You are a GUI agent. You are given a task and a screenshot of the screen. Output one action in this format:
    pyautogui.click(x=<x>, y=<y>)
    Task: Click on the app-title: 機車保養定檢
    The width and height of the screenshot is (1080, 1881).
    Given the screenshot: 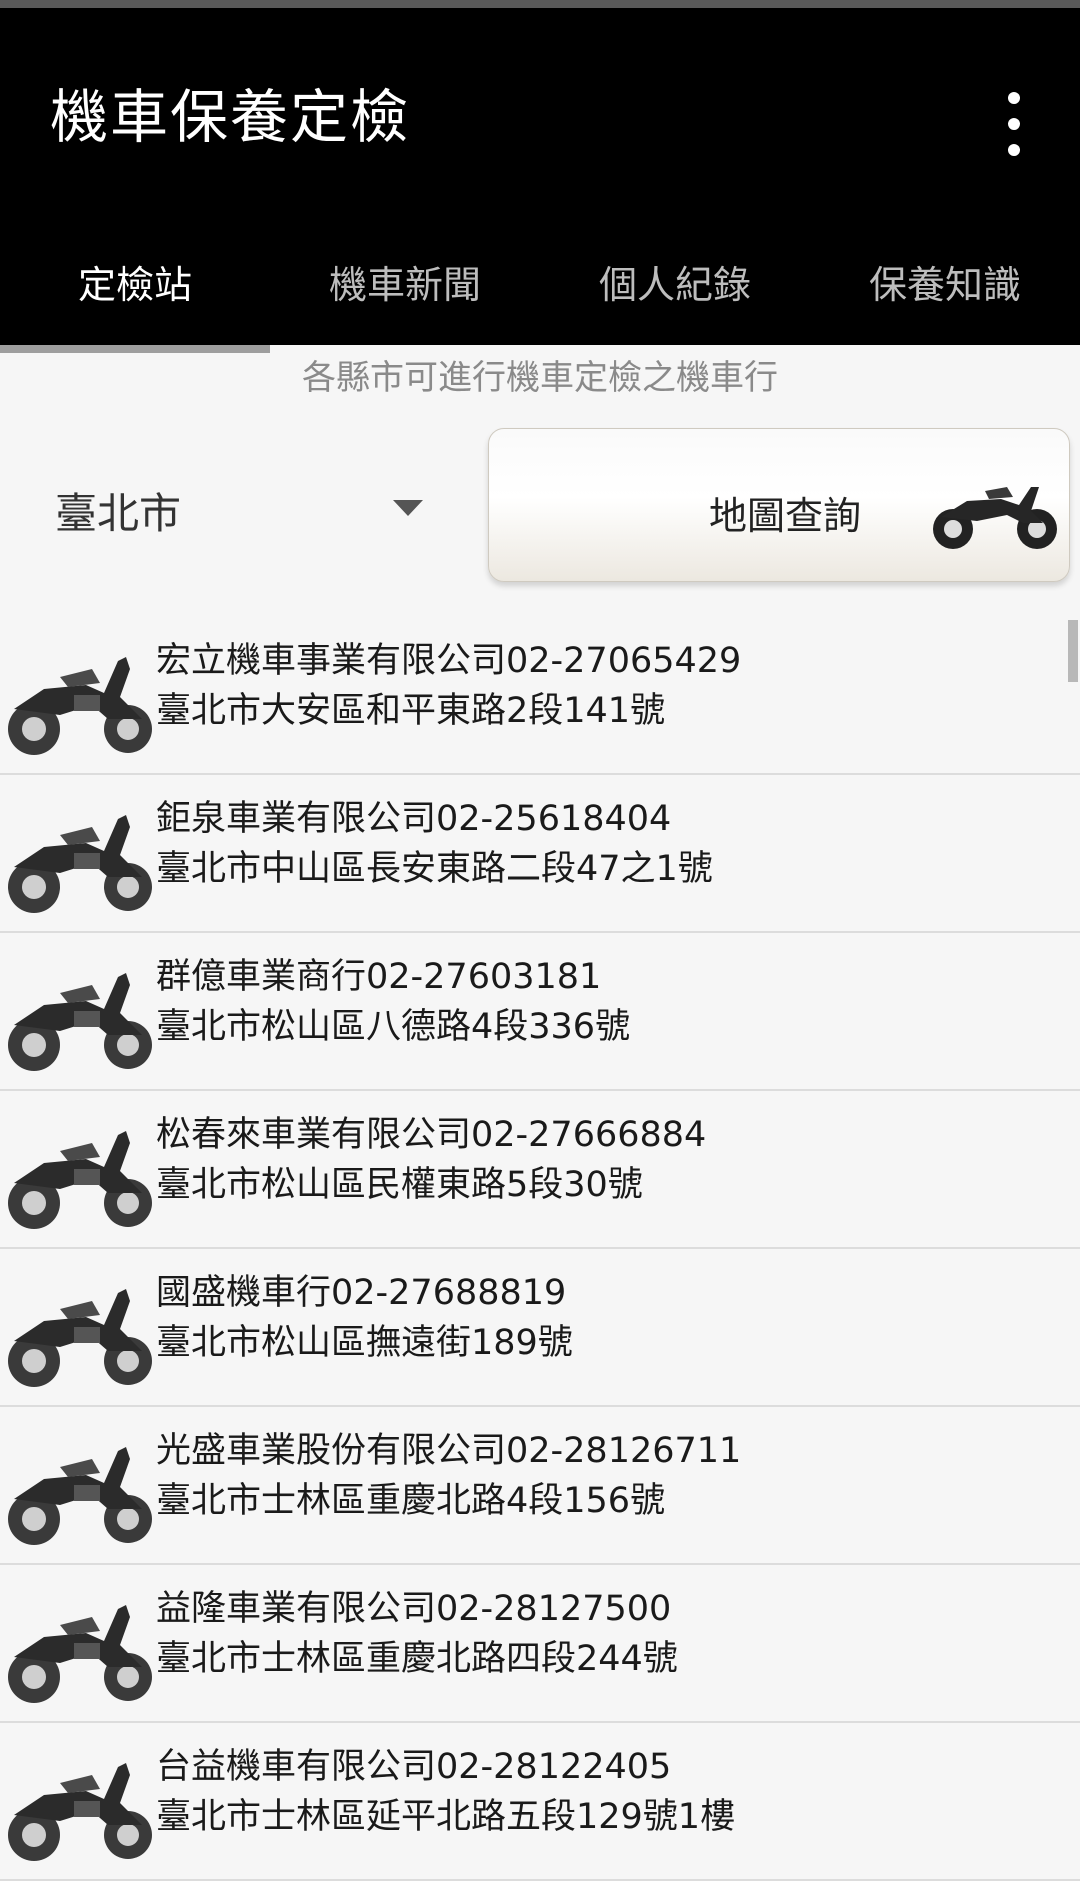 What is the action you would take?
    pyautogui.click(x=230, y=117)
    